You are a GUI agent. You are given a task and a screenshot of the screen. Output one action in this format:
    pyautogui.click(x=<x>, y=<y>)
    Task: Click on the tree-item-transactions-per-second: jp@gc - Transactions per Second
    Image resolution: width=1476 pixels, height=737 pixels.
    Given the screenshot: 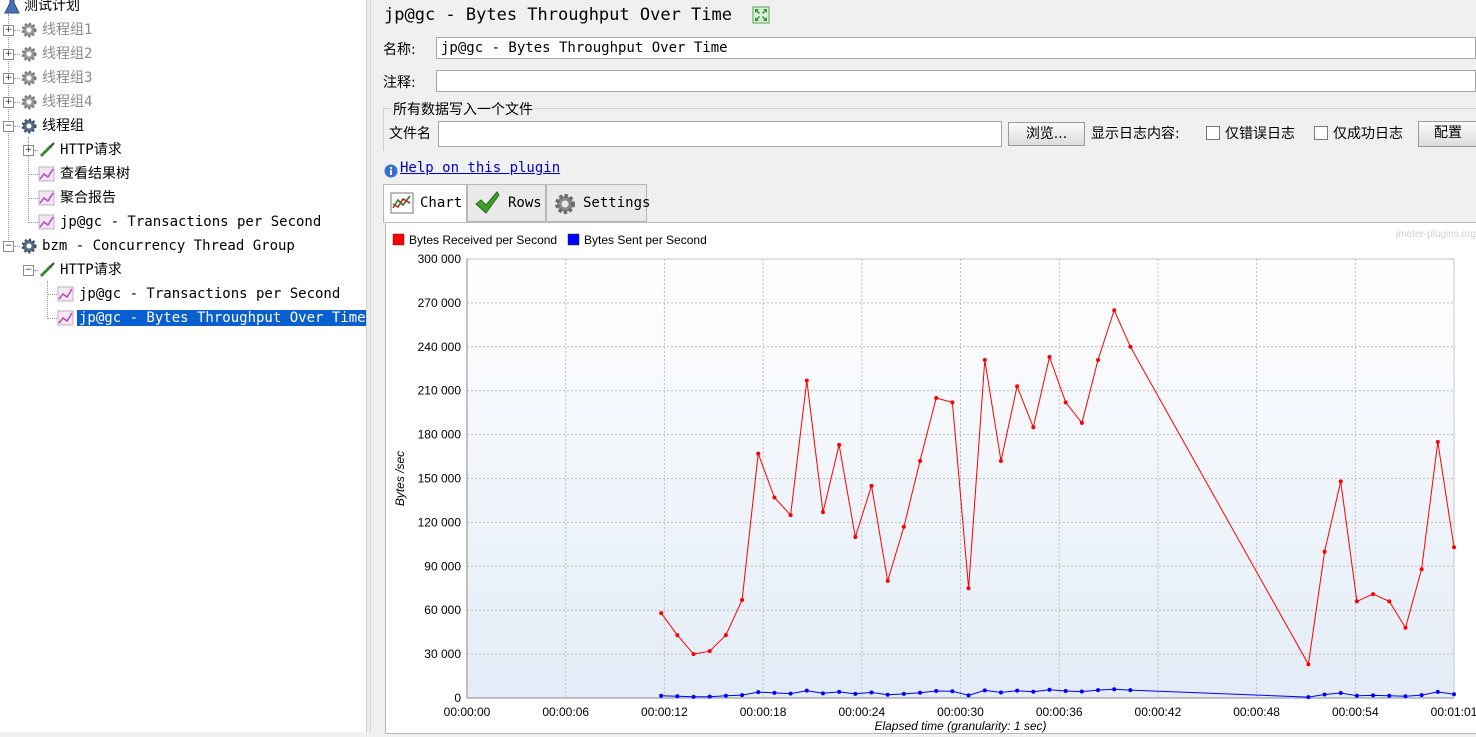 What is the action you would take?
    pyautogui.click(x=190, y=222)
    